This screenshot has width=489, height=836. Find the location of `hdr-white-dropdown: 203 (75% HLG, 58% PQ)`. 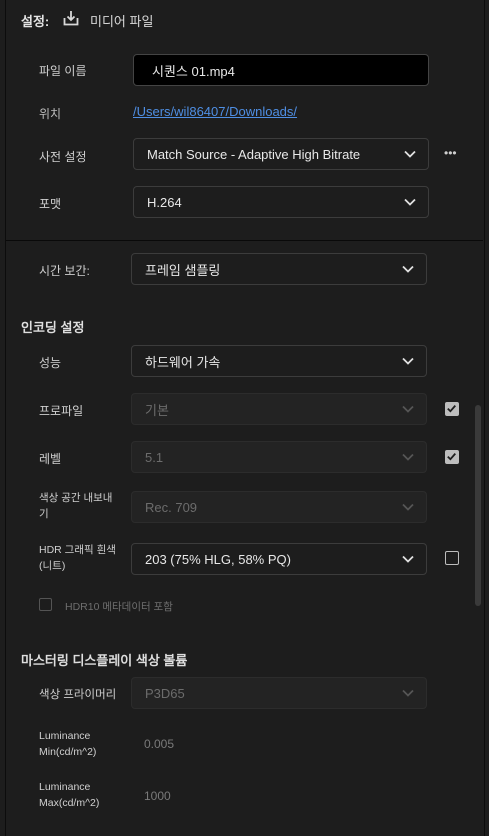

hdr-white-dropdown: 203 (75% HLG, 58% PQ) is located at coordinates (279, 559).